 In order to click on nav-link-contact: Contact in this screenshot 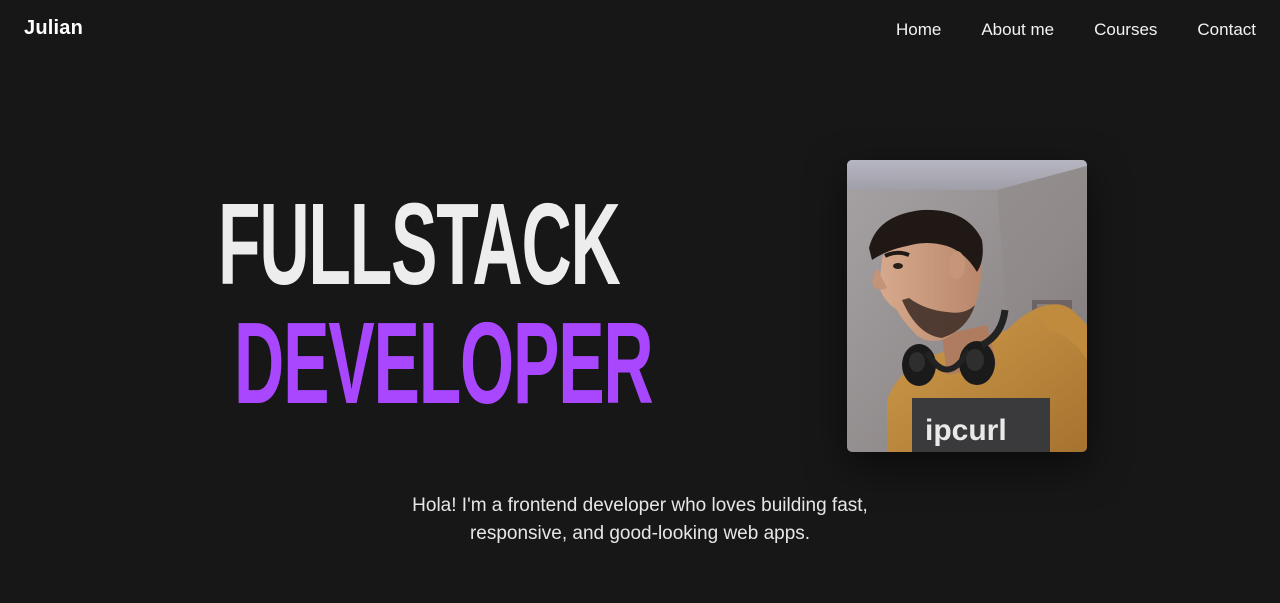, I will do `click(1226, 30)`.